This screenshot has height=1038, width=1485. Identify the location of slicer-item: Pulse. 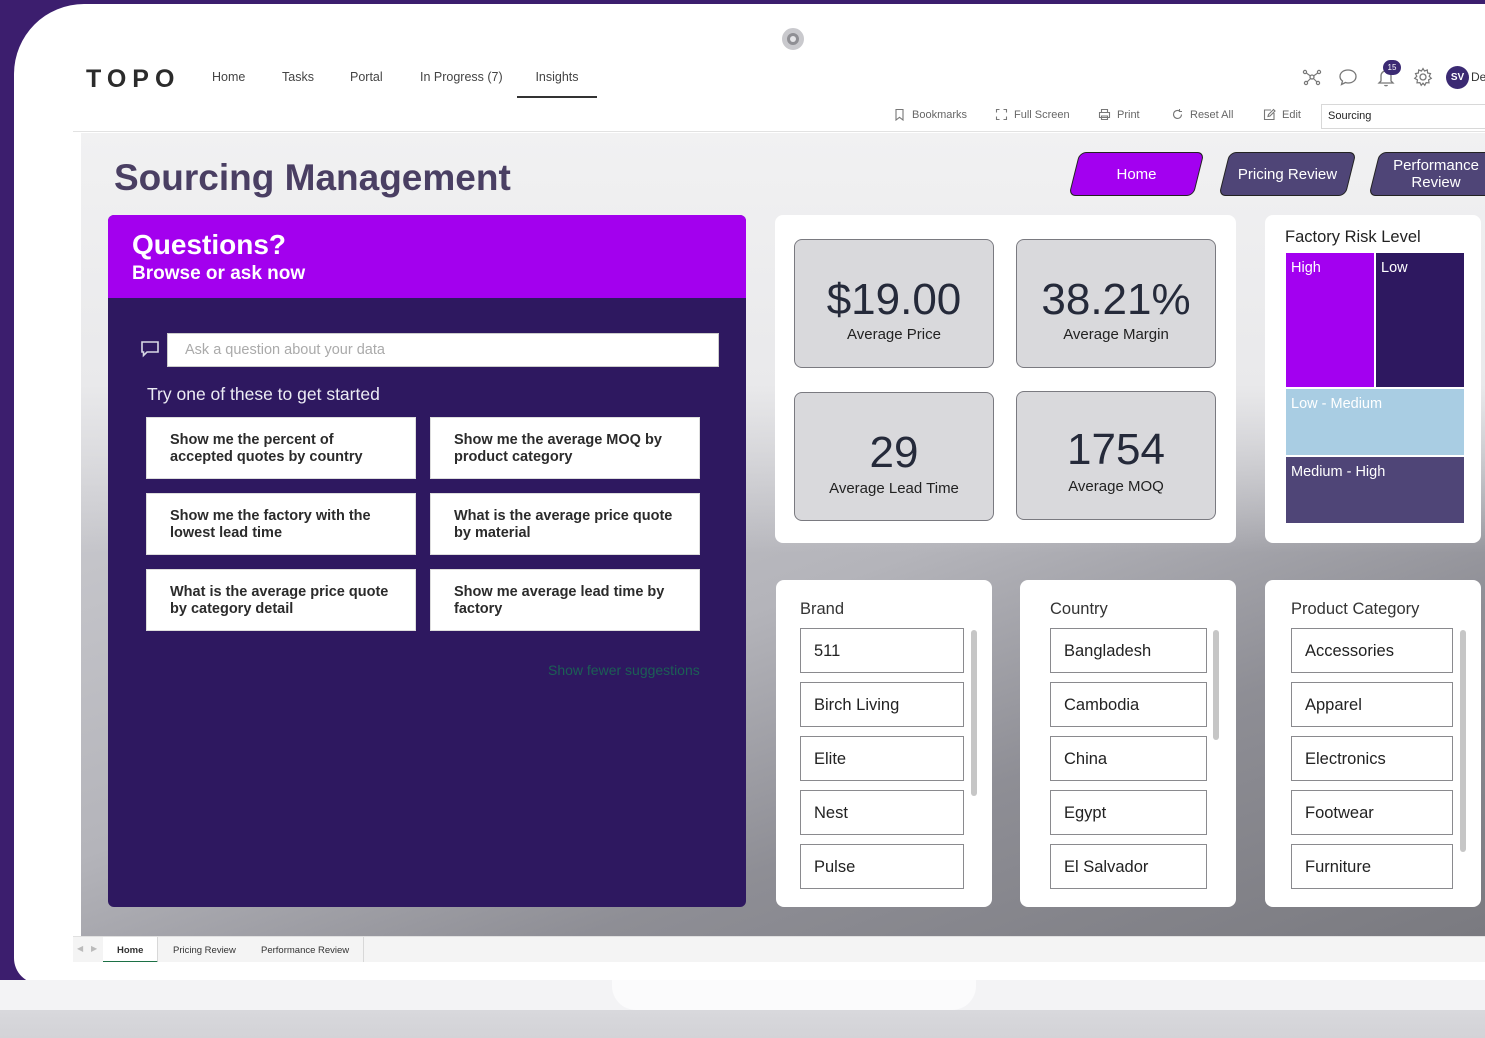
(882, 866).